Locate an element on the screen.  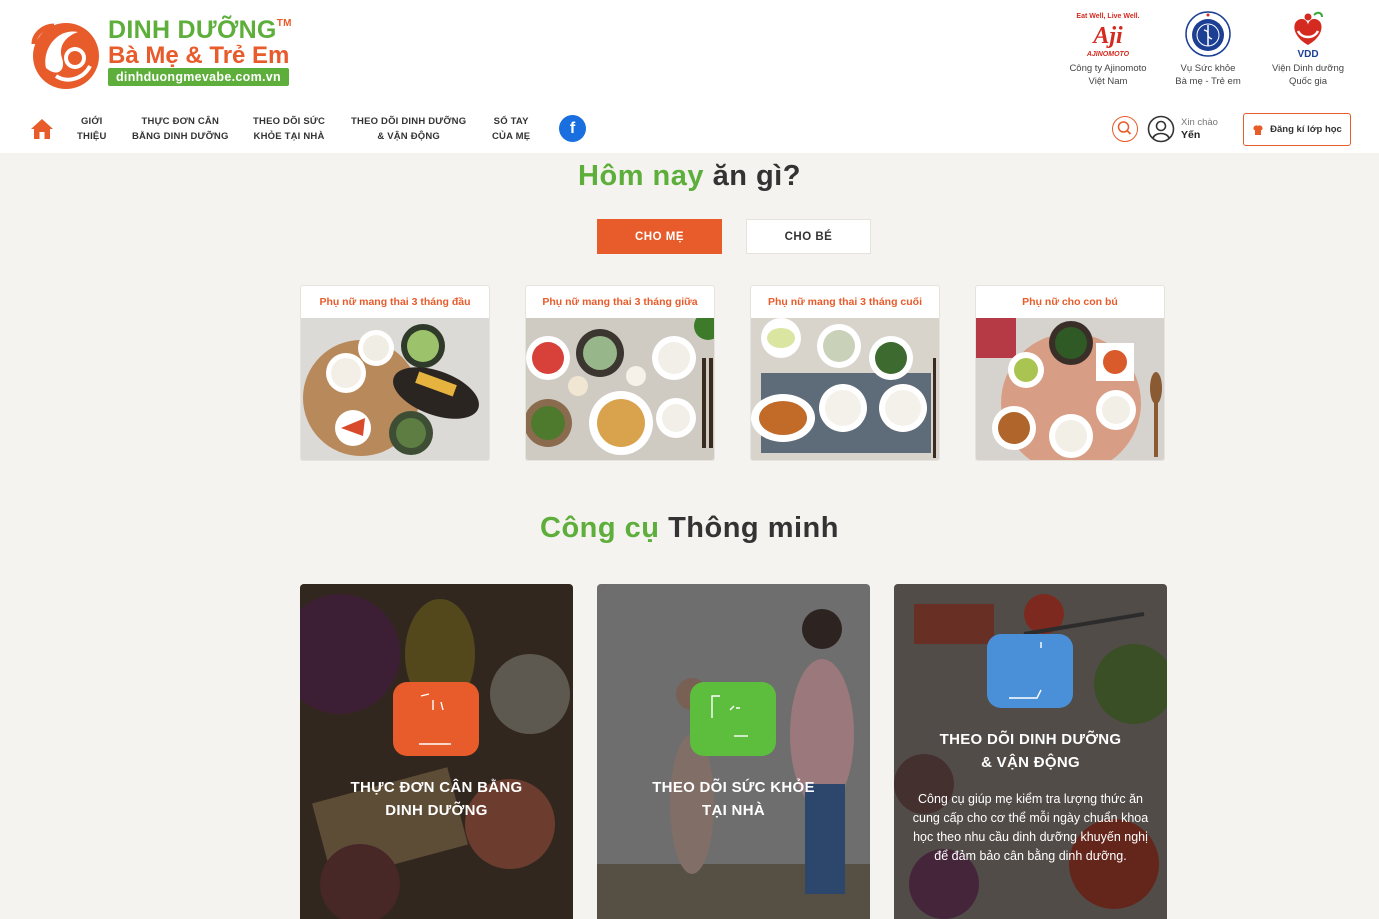
ministry-logo is located at coordinates (1208, 34).